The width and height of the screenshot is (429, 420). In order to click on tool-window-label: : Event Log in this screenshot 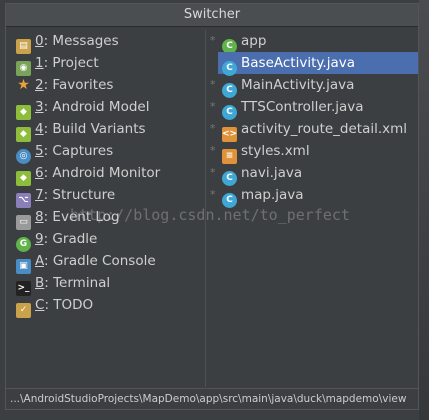, I will do `click(81, 217)`.